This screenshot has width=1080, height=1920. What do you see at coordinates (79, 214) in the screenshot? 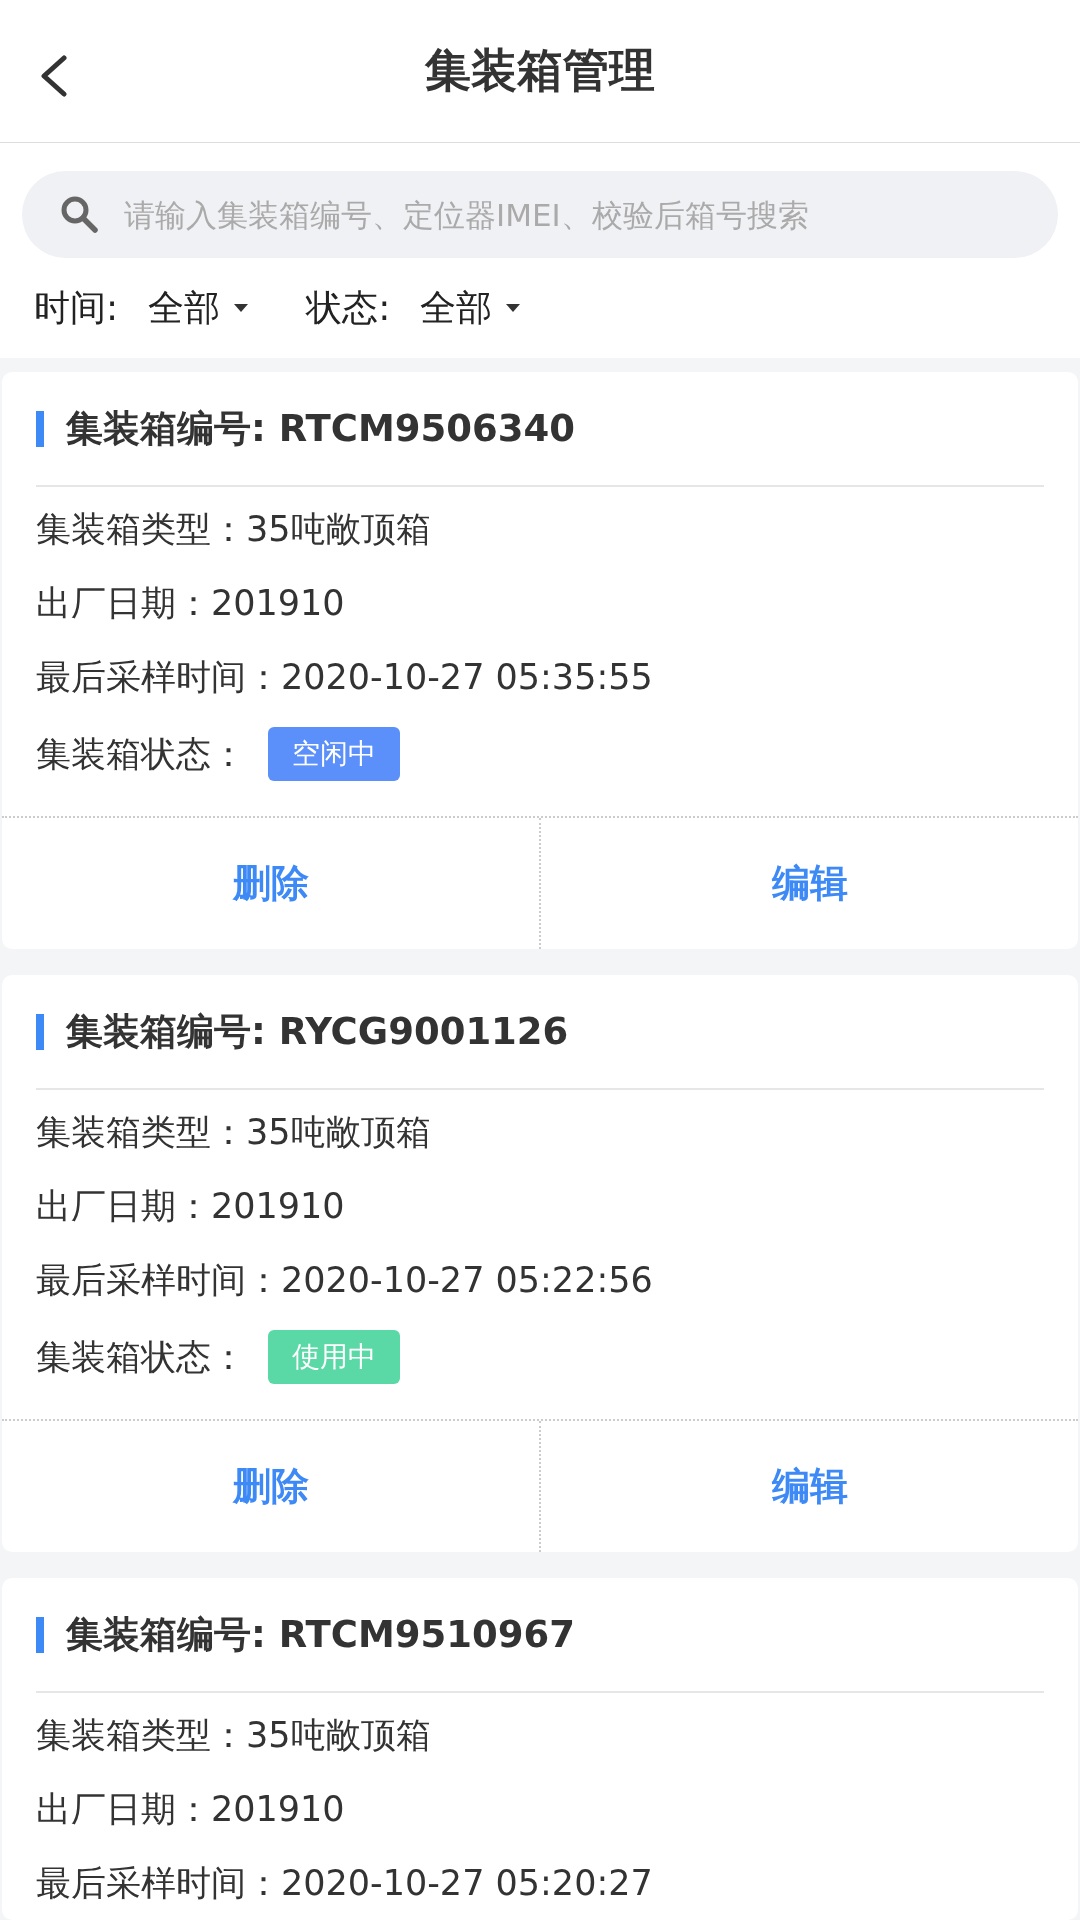
I see `search-icon` at bounding box center [79, 214].